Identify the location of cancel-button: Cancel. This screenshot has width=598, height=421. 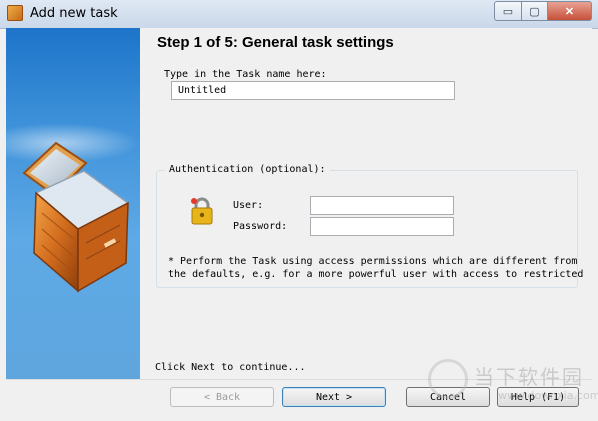
(448, 397).